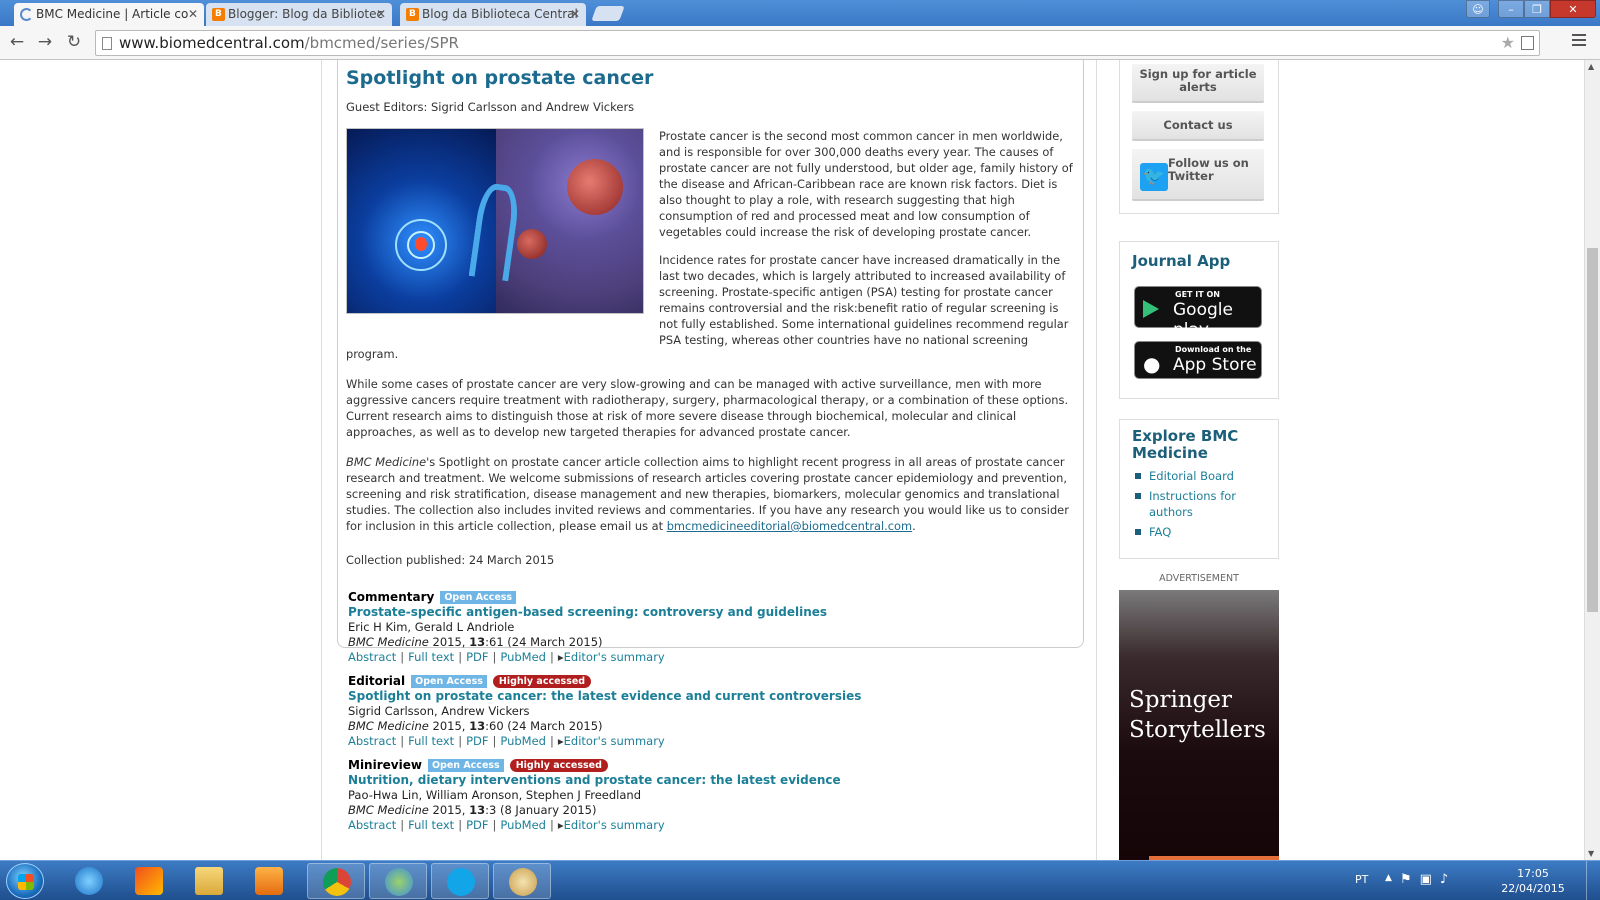 Image resolution: width=1600 pixels, height=900 pixels. What do you see at coordinates (1478, 9) in the screenshot?
I see `user-icon: ☺` at bounding box center [1478, 9].